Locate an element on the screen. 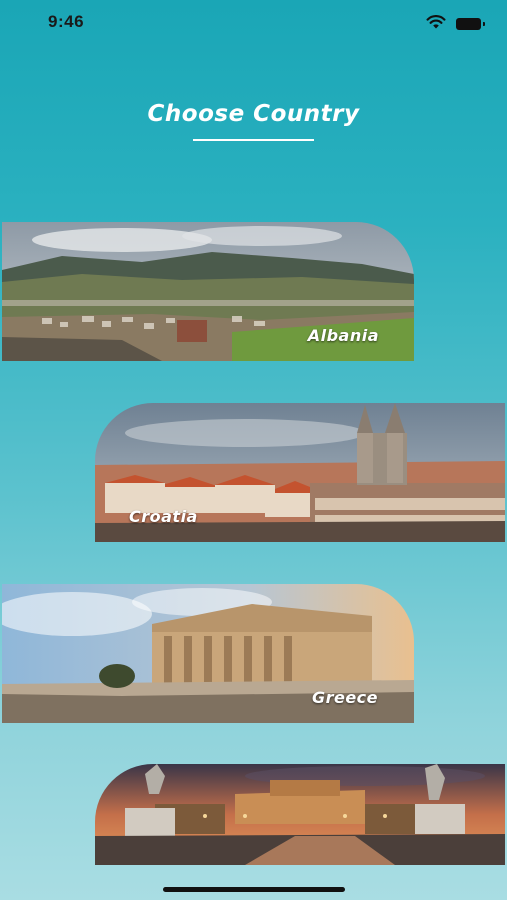 The image size is (507, 900). country-card-italy is located at coordinates (300, 814).